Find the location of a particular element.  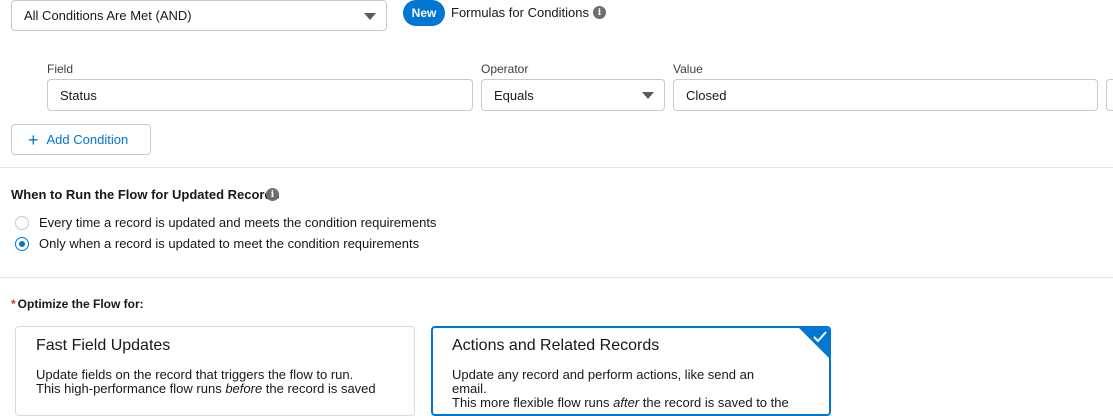

field-input-value: Status is located at coordinates (78, 95).